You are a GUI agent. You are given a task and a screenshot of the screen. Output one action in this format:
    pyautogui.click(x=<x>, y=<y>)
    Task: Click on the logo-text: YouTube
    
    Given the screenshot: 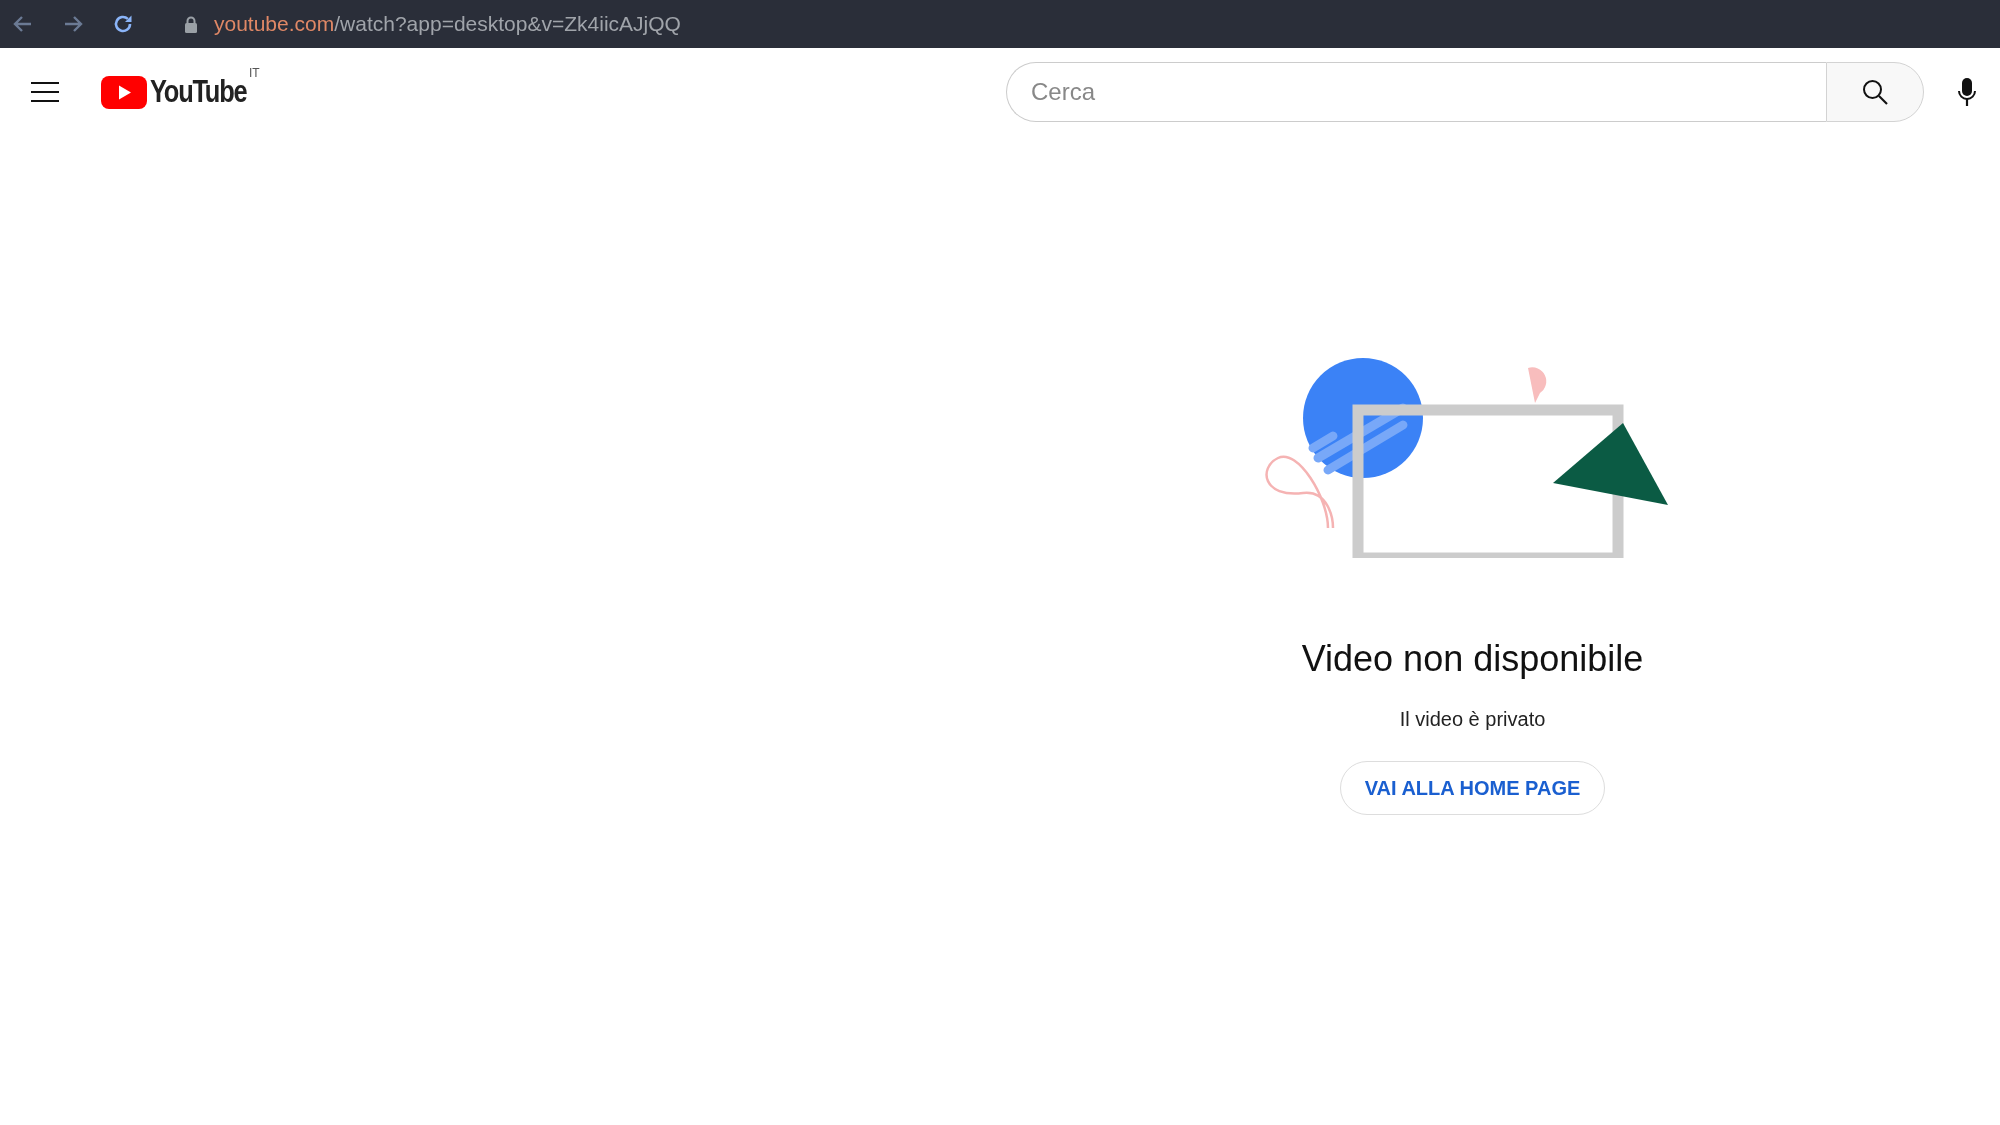 What is the action you would take?
    pyautogui.click(x=198, y=92)
    